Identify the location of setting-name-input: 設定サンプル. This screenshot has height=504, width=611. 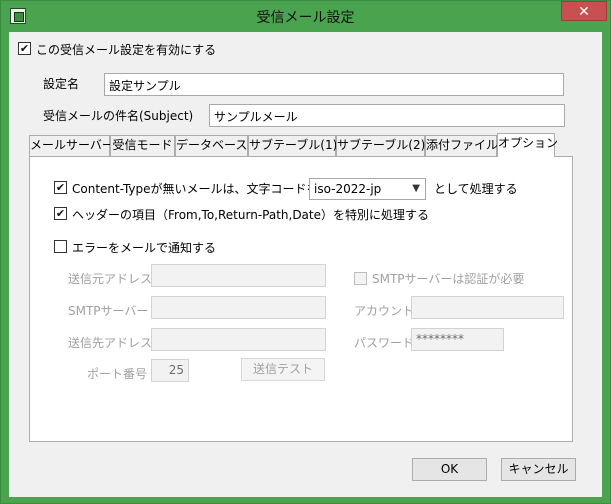
(334, 84).